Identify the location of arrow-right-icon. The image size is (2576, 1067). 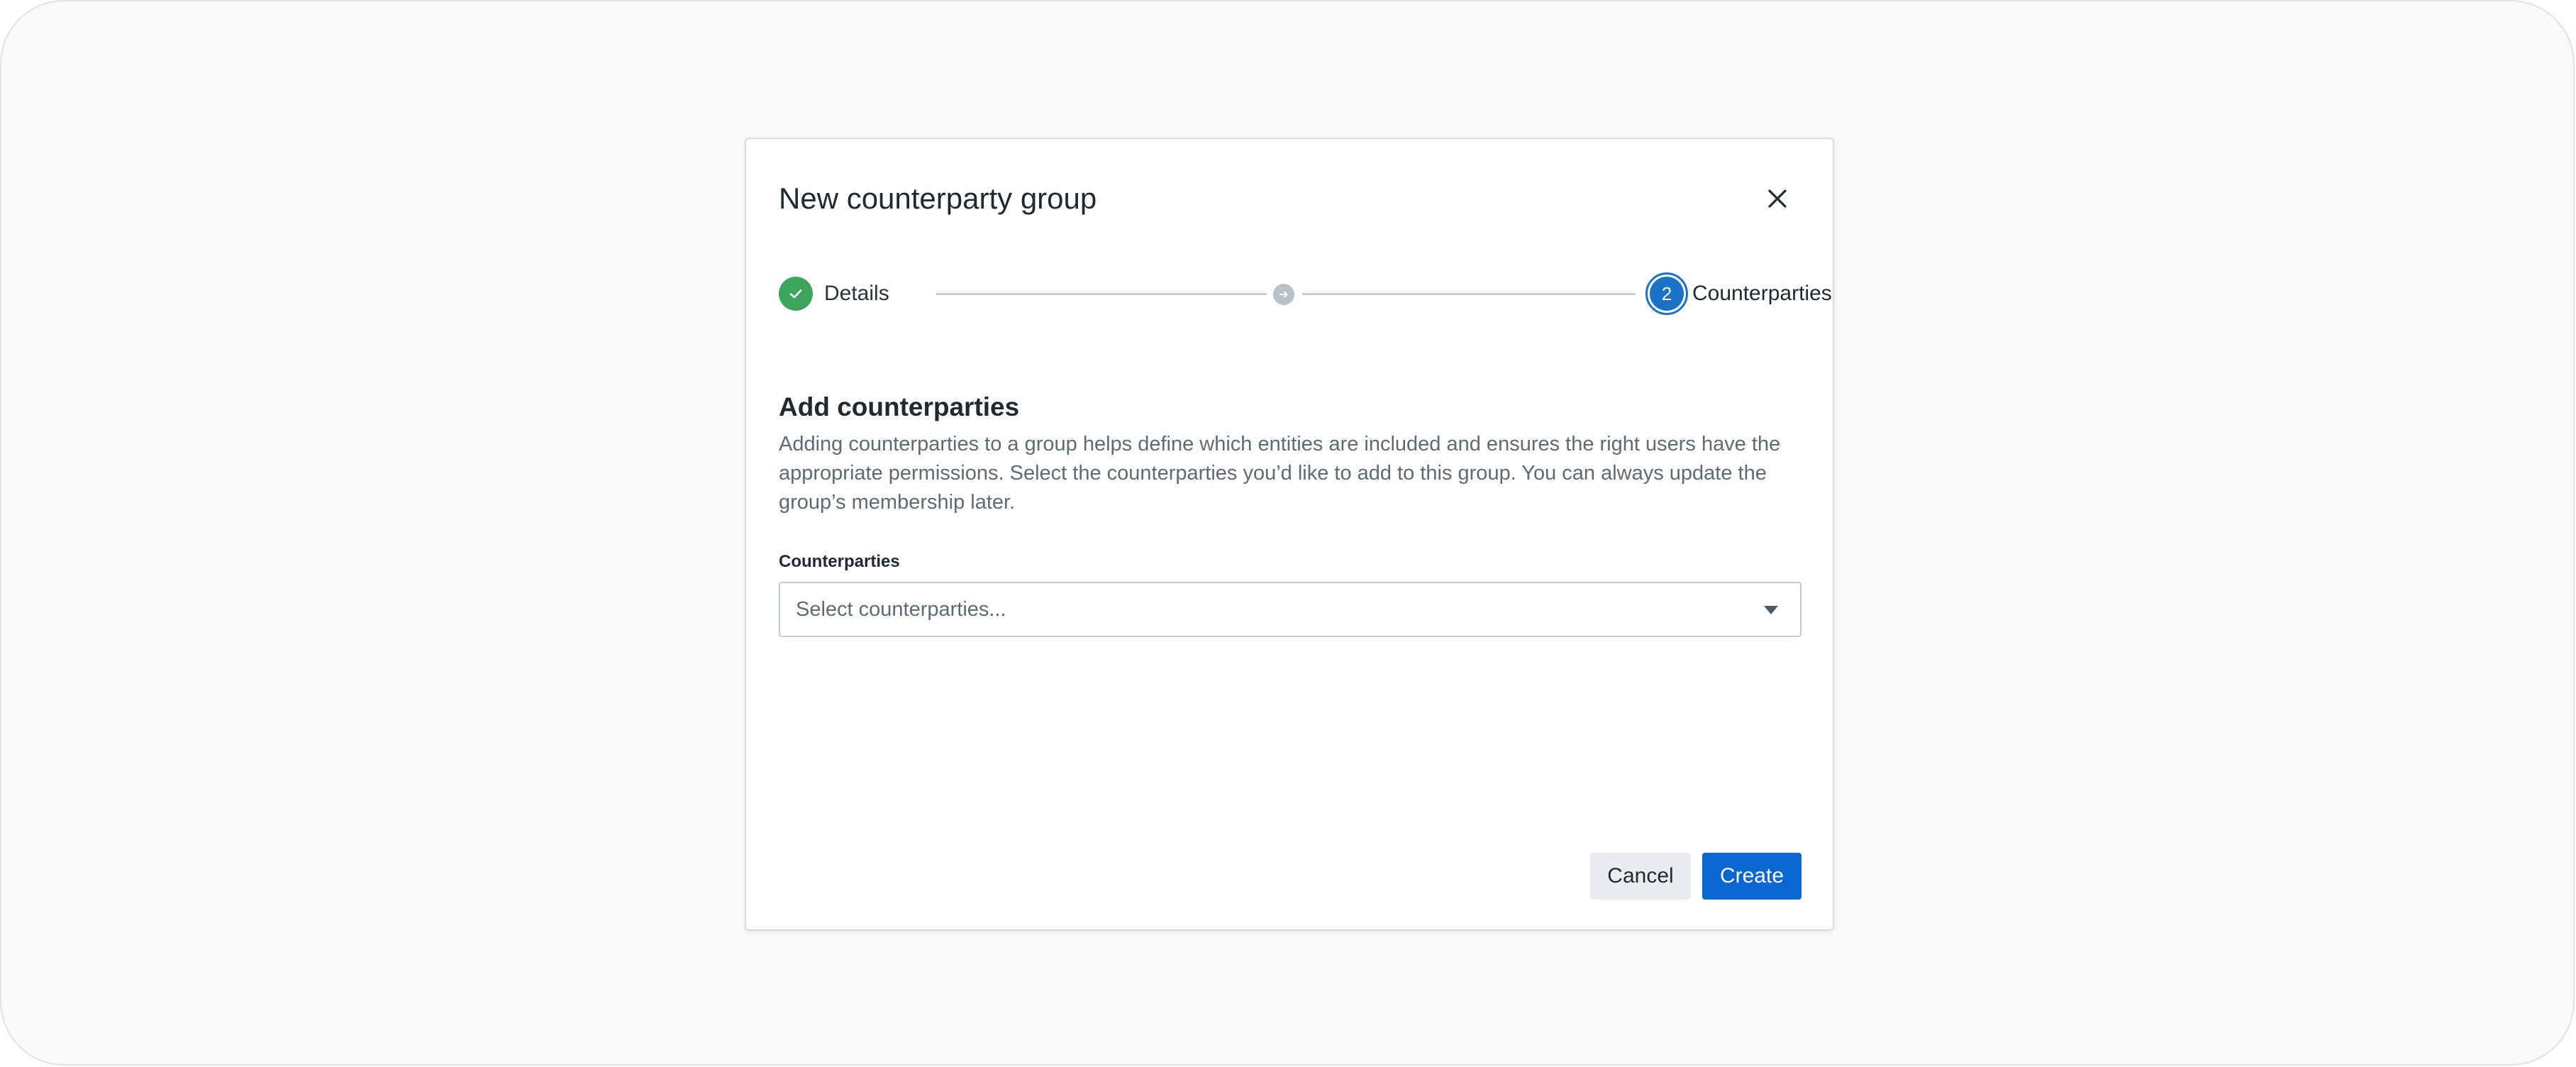
(1283, 294).